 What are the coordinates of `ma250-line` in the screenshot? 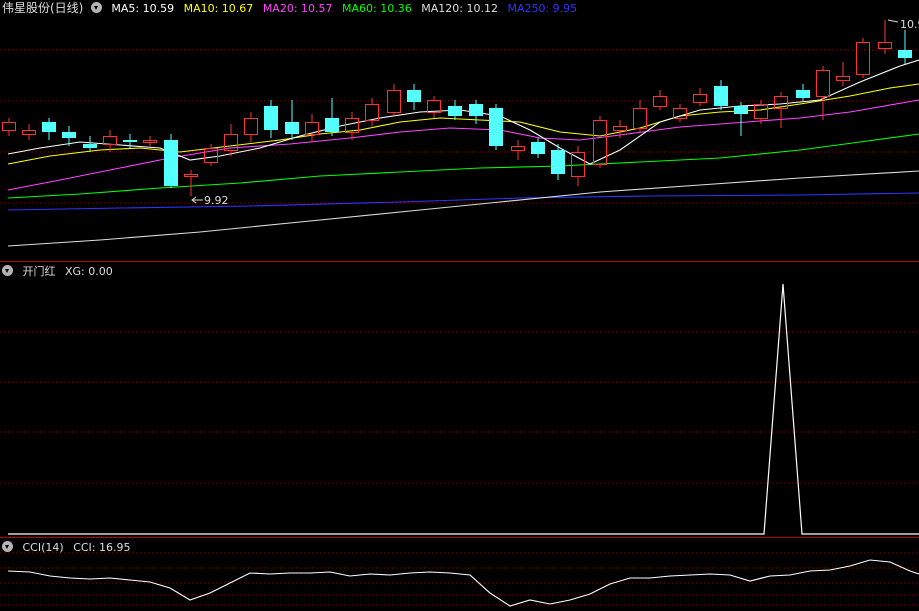 It's located at (463, 201).